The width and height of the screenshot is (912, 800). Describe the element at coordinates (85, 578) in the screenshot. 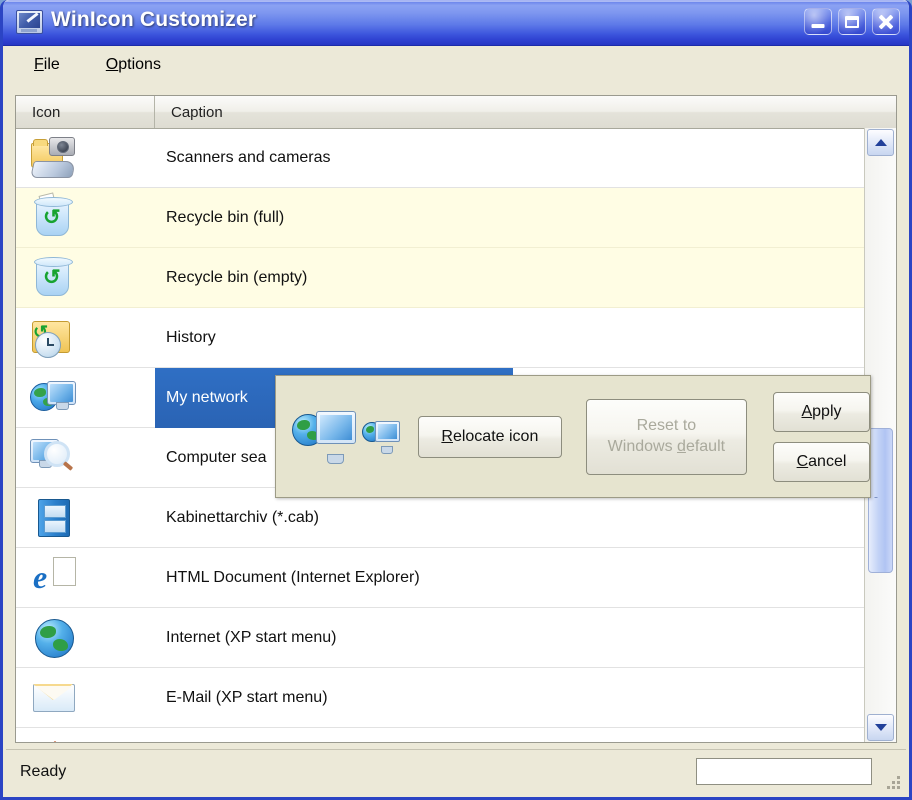

I see `row-icon-cell: e` at that location.